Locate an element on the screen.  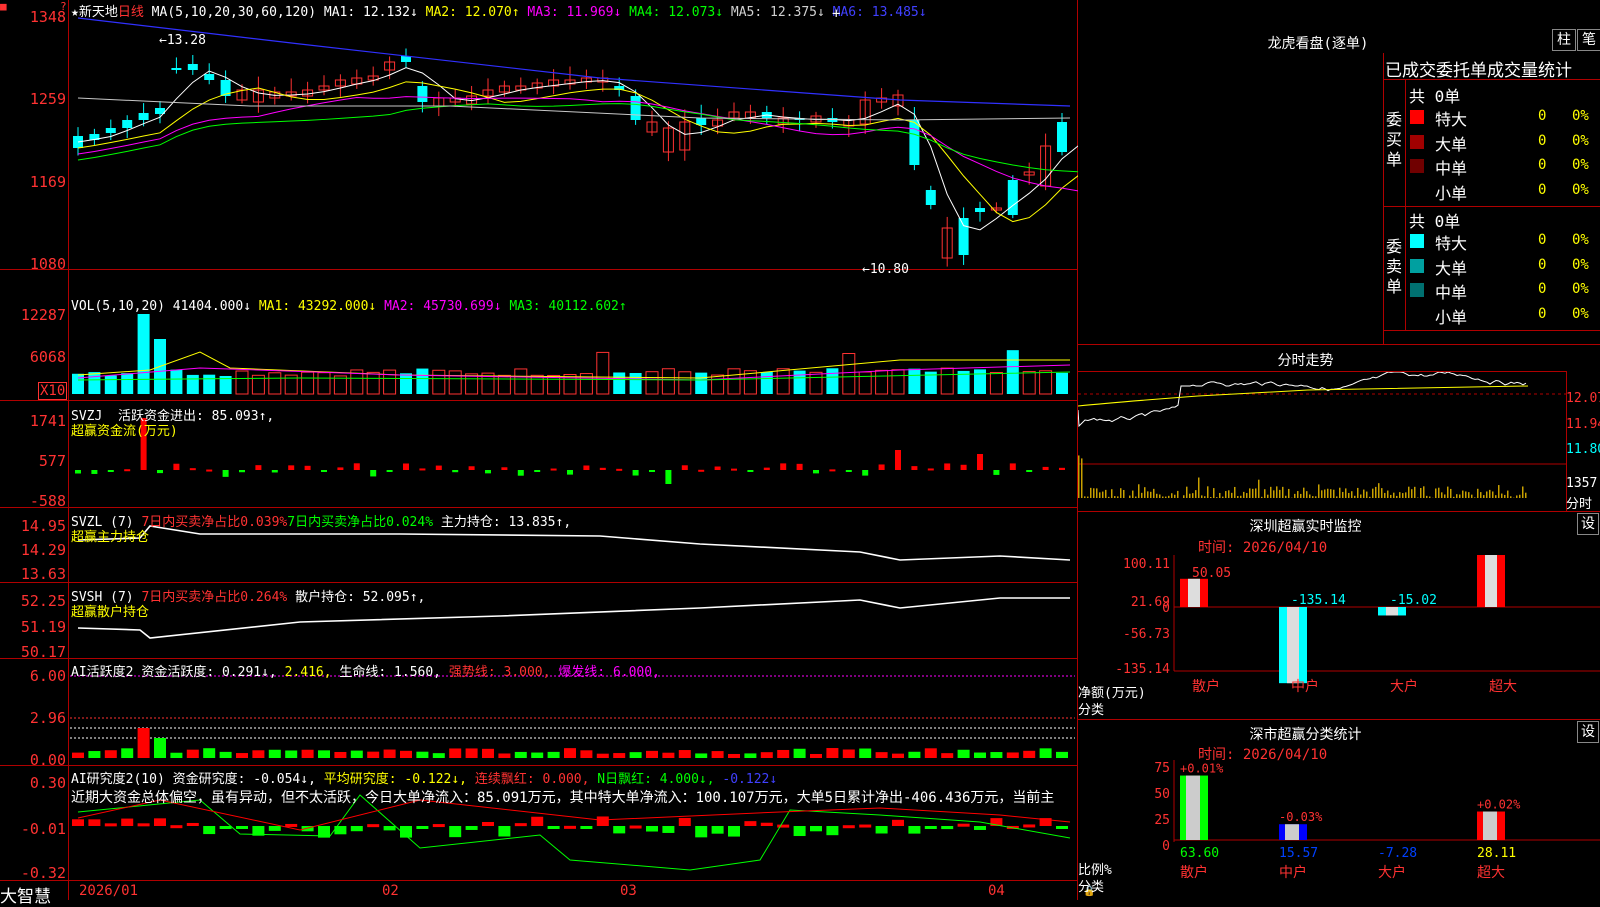
order-pct: 0% is located at coordinates (1580, 265).